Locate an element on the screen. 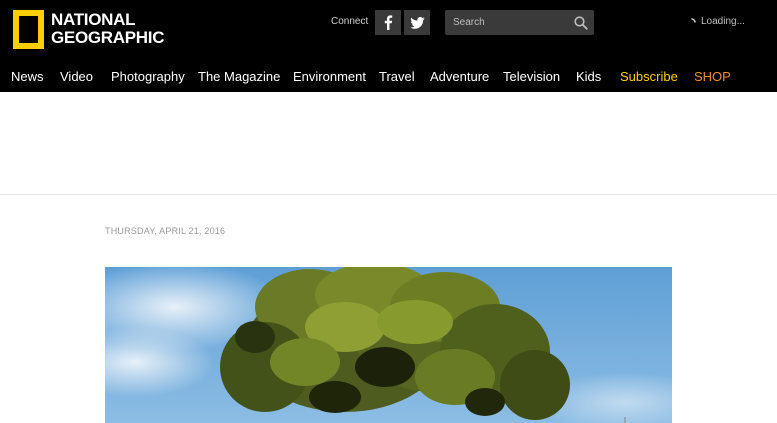 The height and width of the screenshot is (423, 777). nav-item-the-magazine: The Magazine is located at coordinates (239, 77).